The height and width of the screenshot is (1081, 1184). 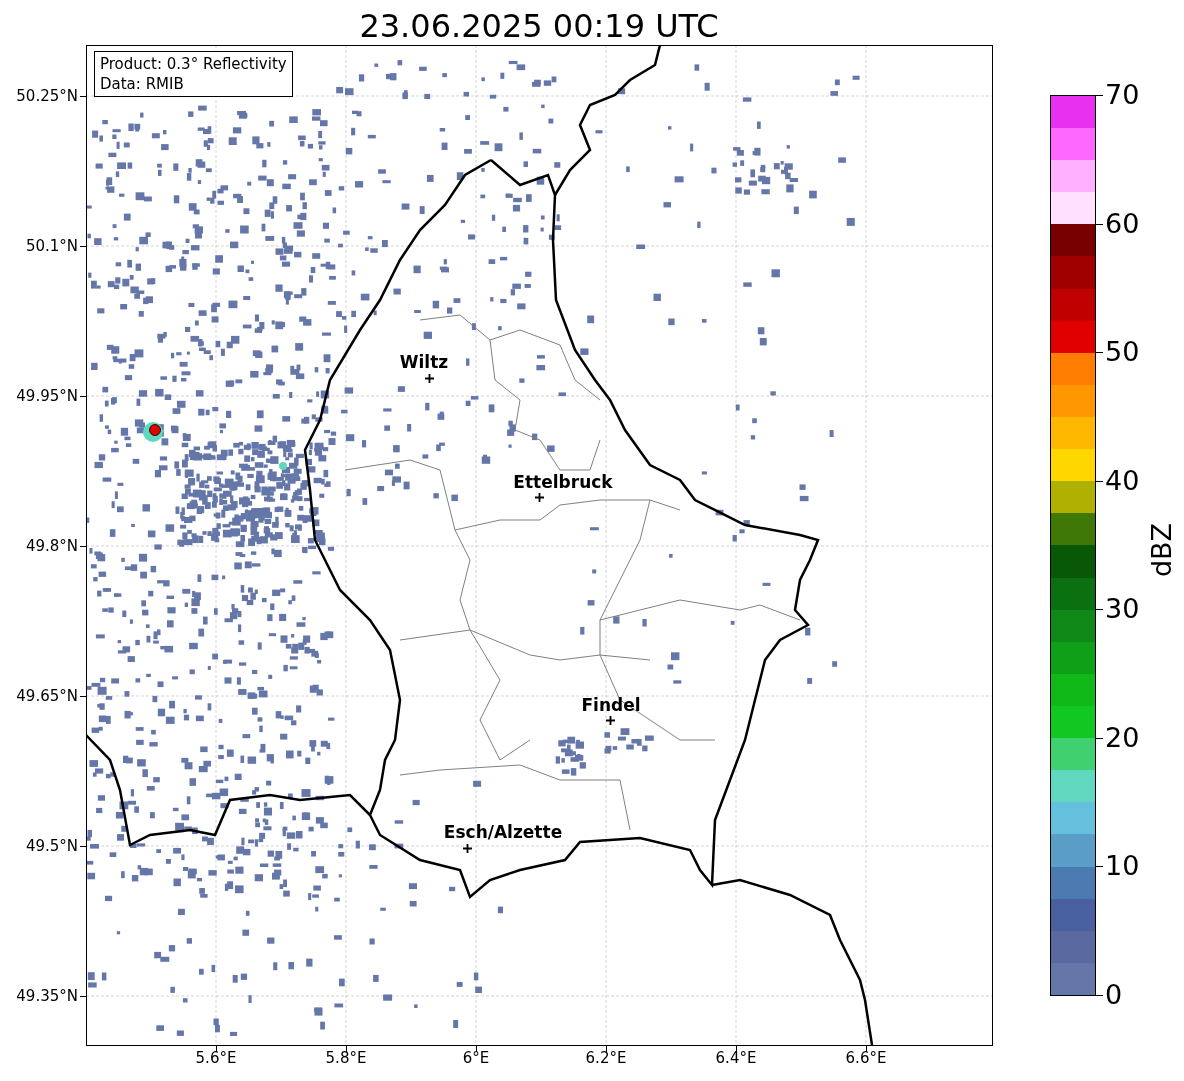 I want to click on info-text: Data: RMIB, so click(x=142, y=84).